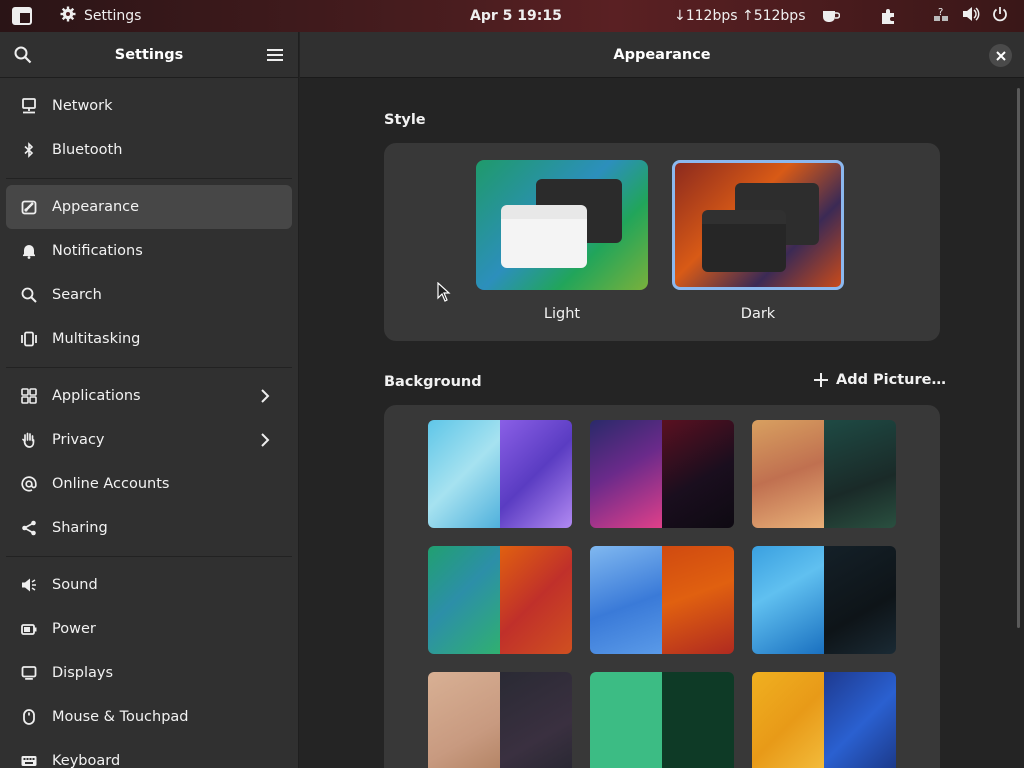 This screenshot has width=1024, height=768. I want to click on sidebar-item-power: Power, so click(149, 629).